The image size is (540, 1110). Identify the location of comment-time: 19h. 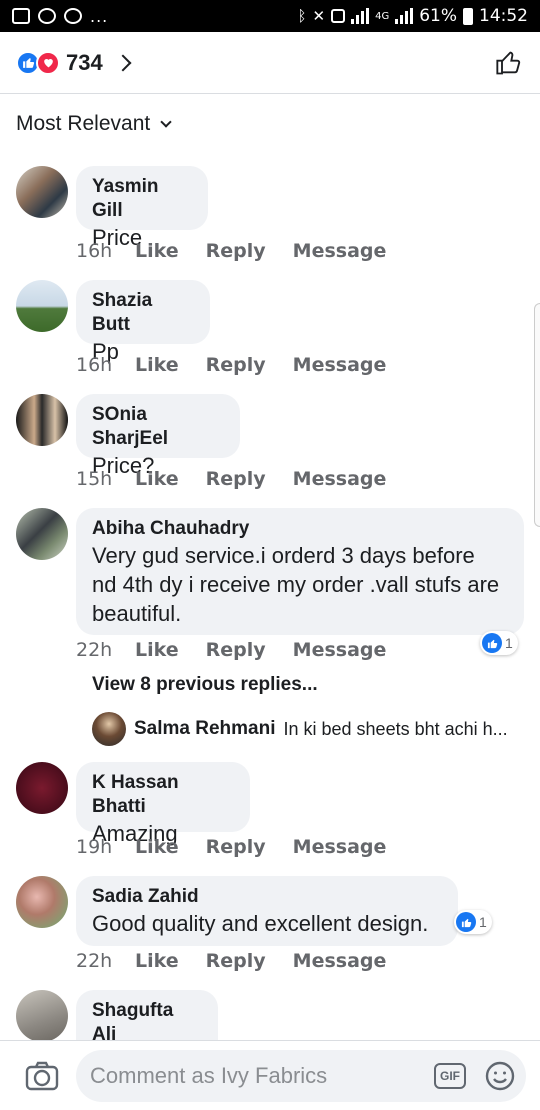
(94, 847).